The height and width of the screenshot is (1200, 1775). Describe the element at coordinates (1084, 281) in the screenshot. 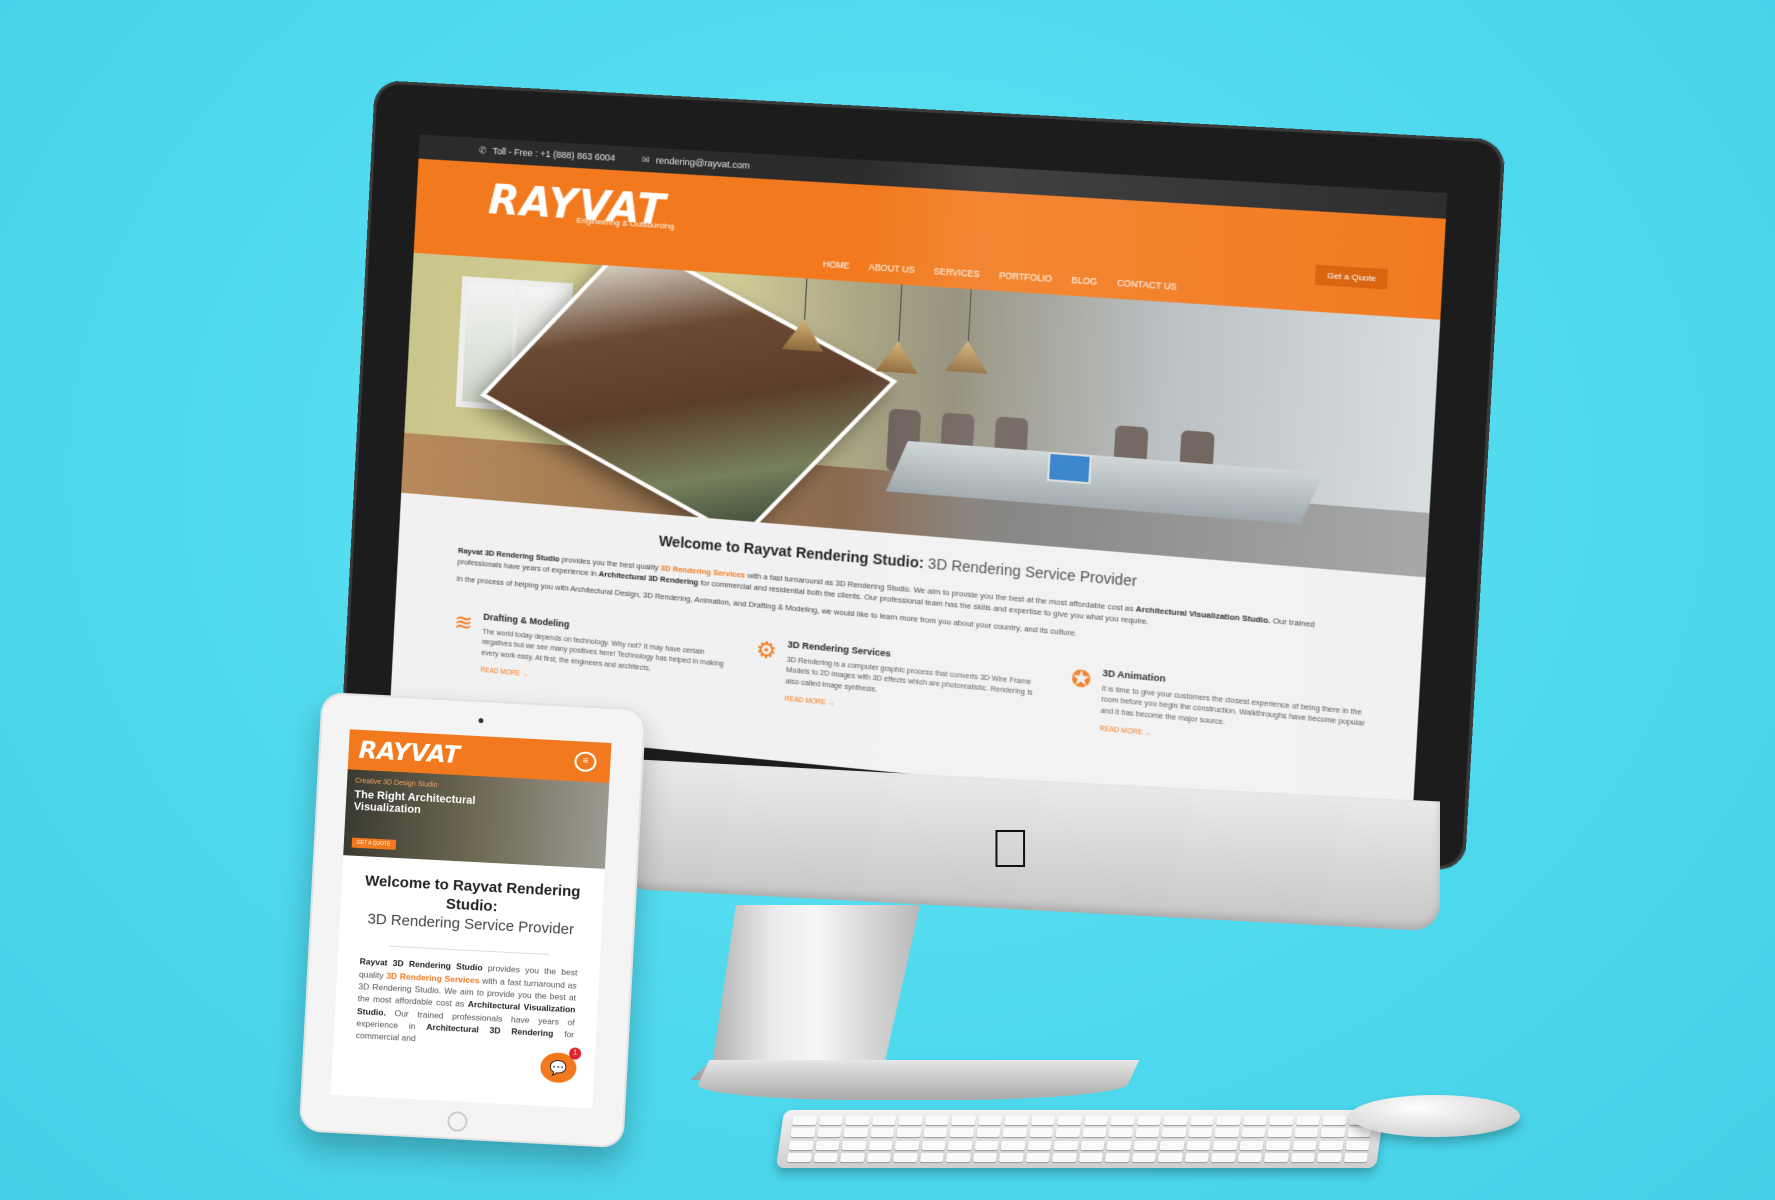

I see `nav-blog: BLOG` at that location.